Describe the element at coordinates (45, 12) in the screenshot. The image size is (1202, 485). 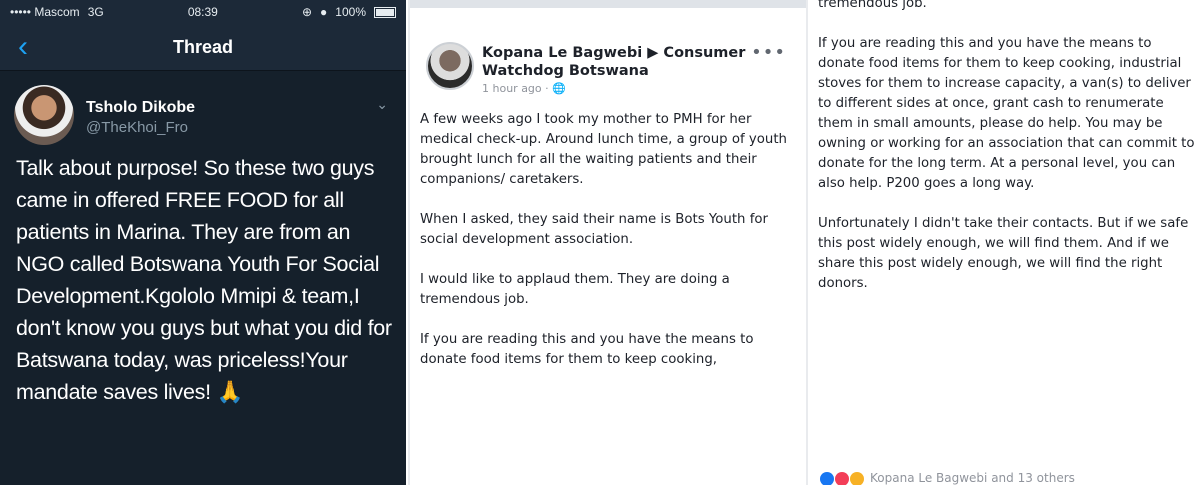
I see `carrier-label: ••••• Mascom` at that location.